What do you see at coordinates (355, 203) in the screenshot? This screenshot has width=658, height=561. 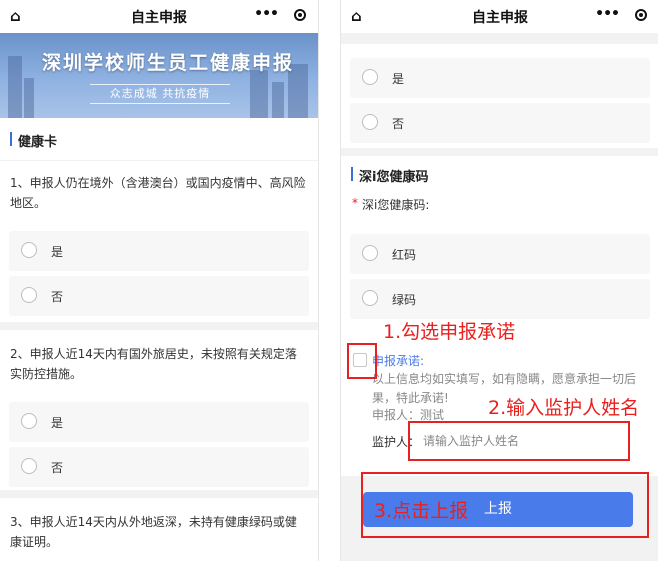 I see `required-mark: *` at bounding box center [355, 203].